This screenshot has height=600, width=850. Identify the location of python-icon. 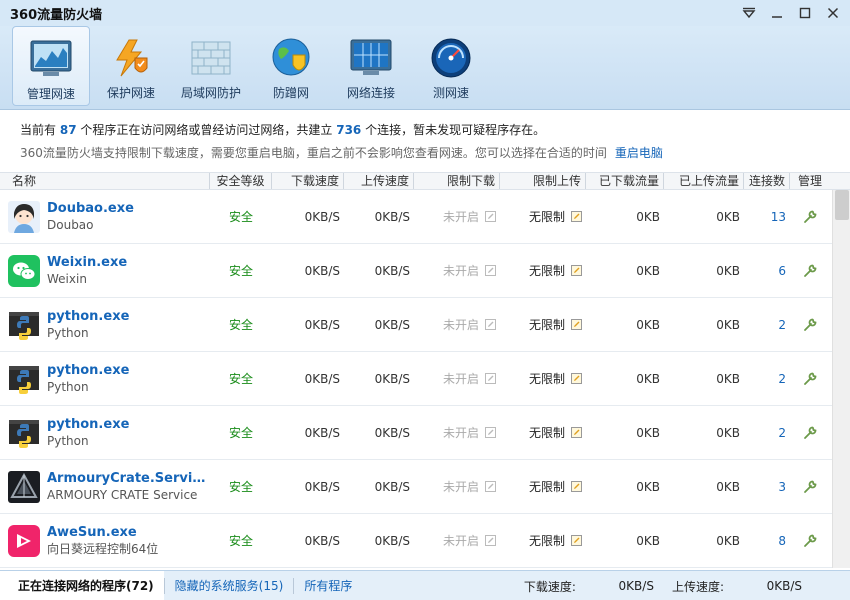
(24, 379).